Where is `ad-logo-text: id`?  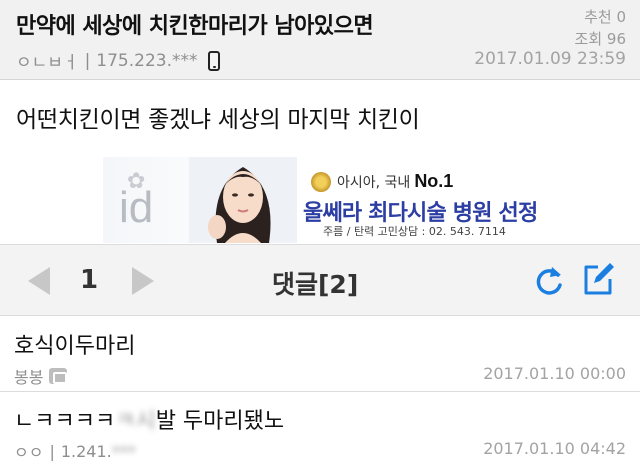 ad-logo-text: id is located at coordinates (136, 207).